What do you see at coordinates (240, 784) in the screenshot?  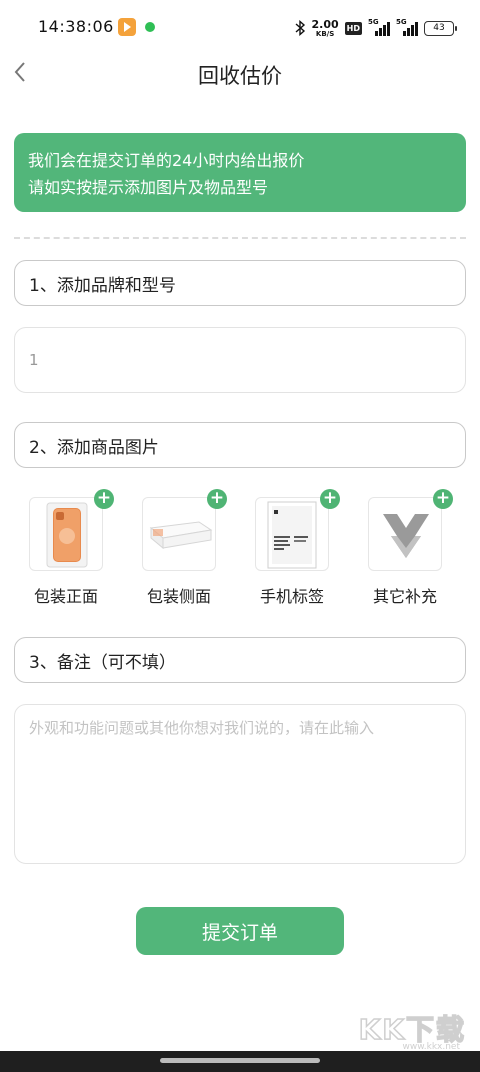 I see `remarks-textarea` at bounding box center [240, 784].